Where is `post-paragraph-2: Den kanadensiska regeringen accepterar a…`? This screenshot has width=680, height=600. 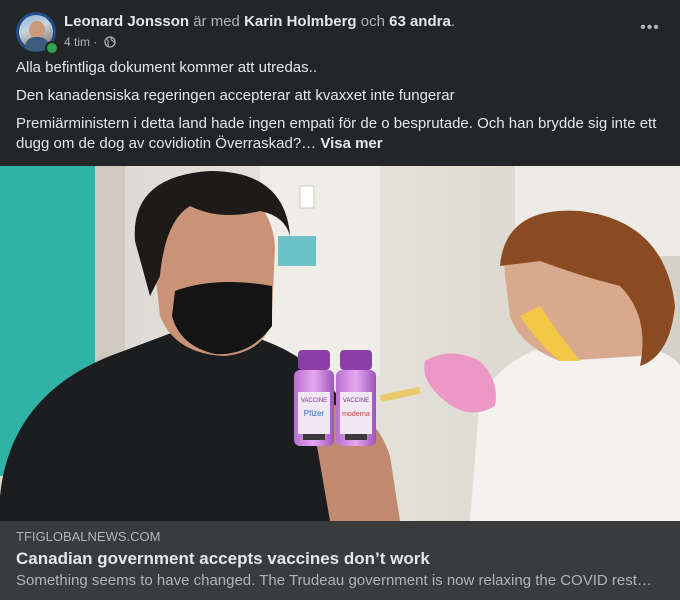 post-paragraph-2: Den kanadensiska regeringen accepterar a… is located at coordinates (235, 95).